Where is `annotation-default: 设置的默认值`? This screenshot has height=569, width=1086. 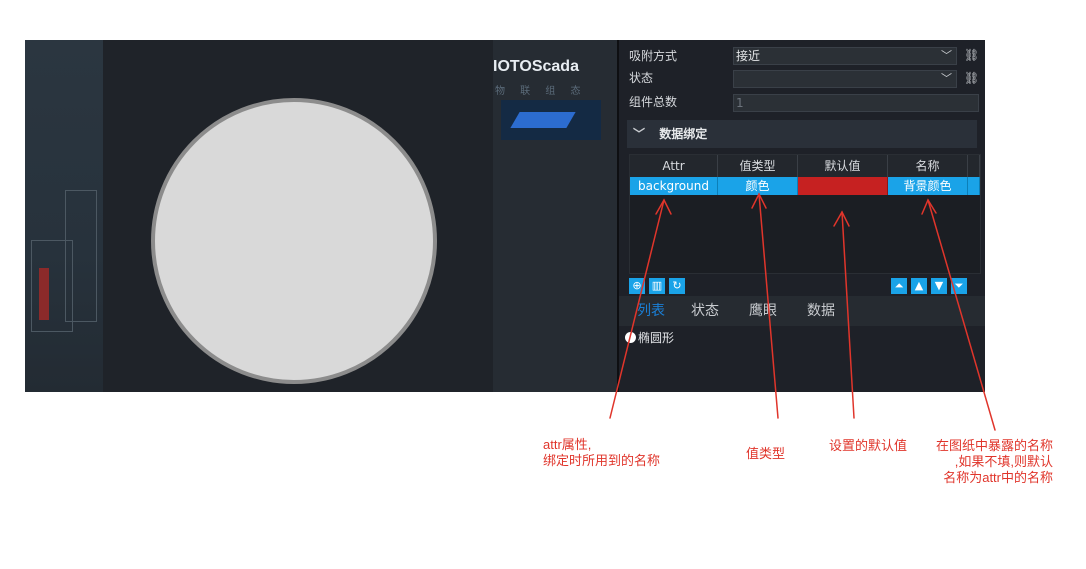 annotation-default: 设置的默认值 is located at coordinates (868, 445).